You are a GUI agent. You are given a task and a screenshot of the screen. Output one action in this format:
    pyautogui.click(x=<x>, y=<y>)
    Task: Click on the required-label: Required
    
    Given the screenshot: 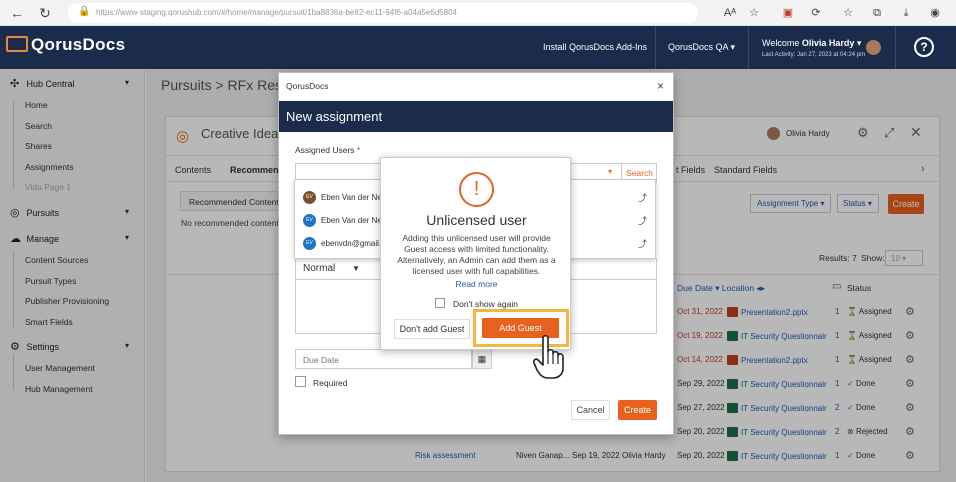 What is the action you would take?
    pyautogui.click(x=330, y=383)
    